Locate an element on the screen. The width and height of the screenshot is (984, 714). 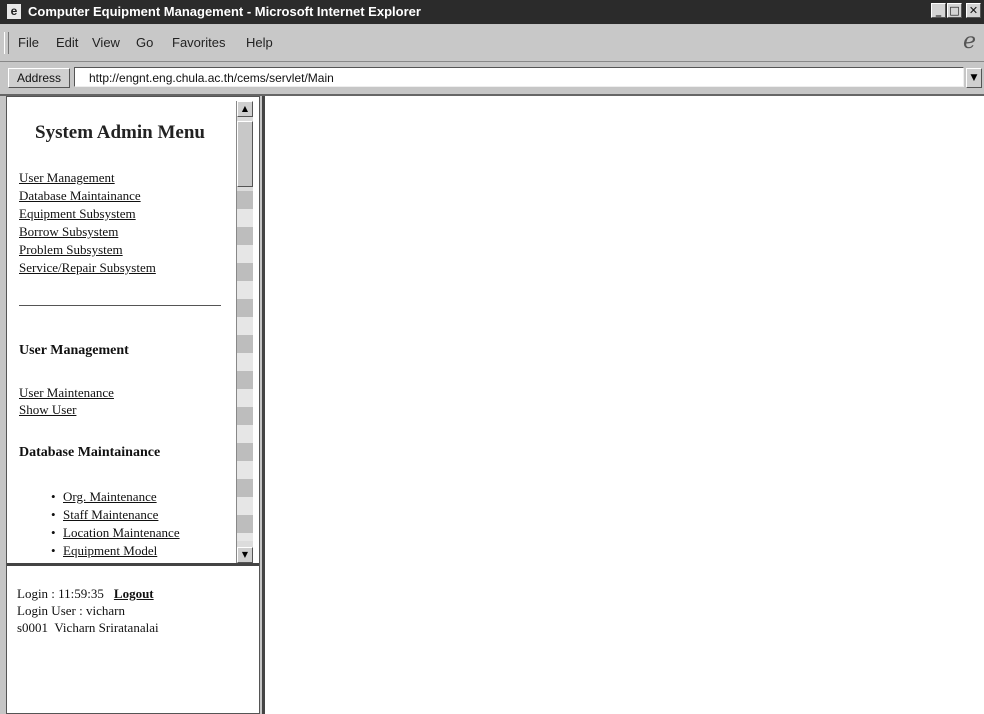
scroll-up-icon: ▲ is located at coordinates (245, 109).